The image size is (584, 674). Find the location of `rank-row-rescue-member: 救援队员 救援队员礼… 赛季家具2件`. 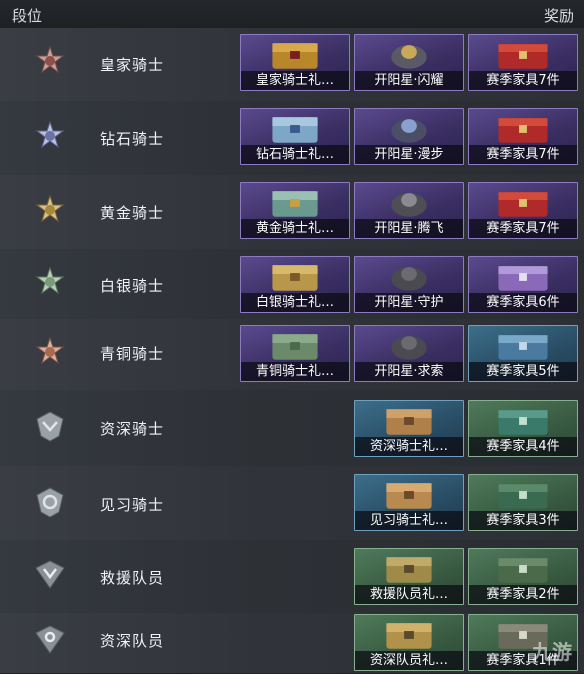

rank-row-rescue-member: 救援队员 救援队员礼… 赛季家具2件 is located at coordinates (292, 577).